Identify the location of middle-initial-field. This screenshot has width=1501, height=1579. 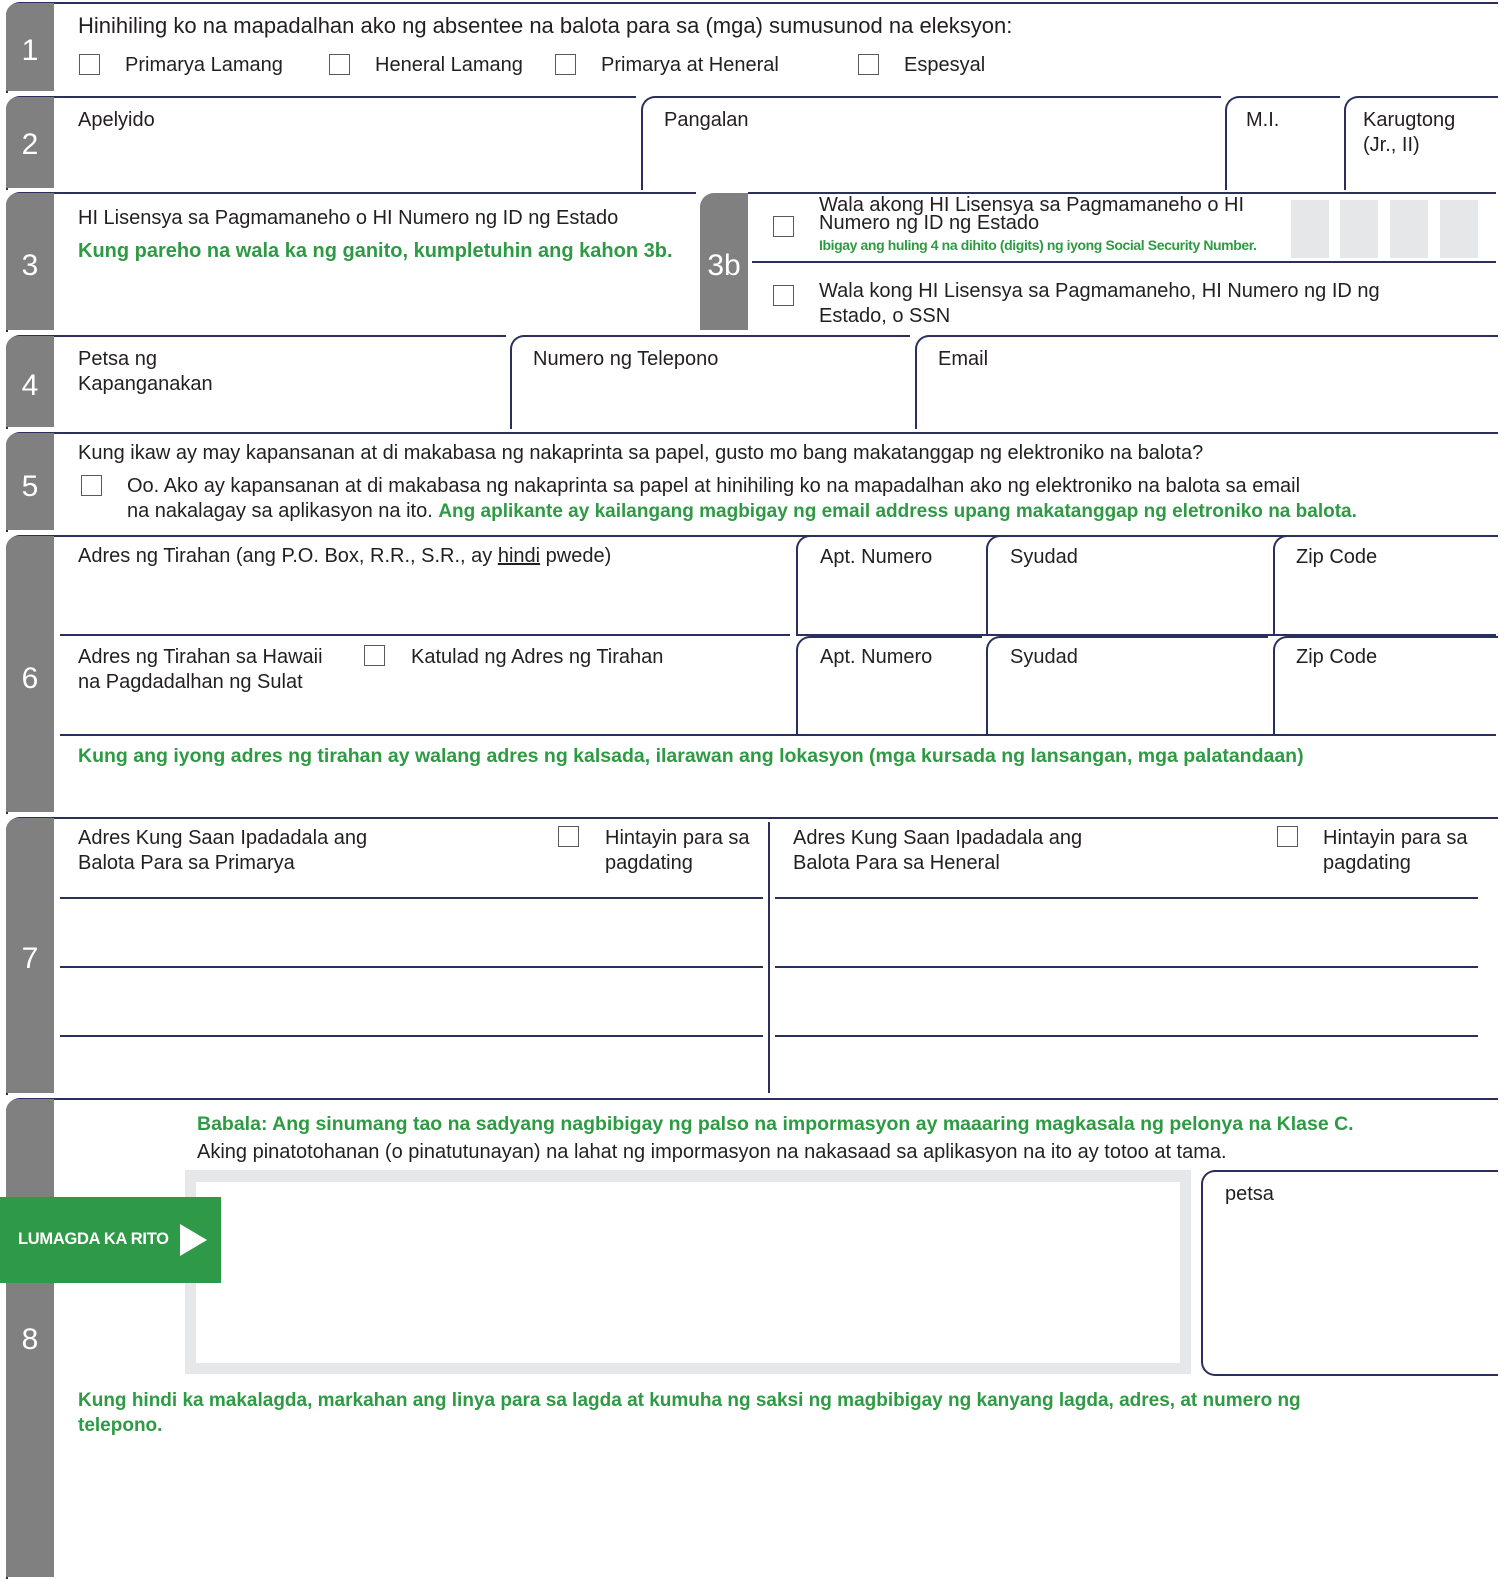
(1282, 143).